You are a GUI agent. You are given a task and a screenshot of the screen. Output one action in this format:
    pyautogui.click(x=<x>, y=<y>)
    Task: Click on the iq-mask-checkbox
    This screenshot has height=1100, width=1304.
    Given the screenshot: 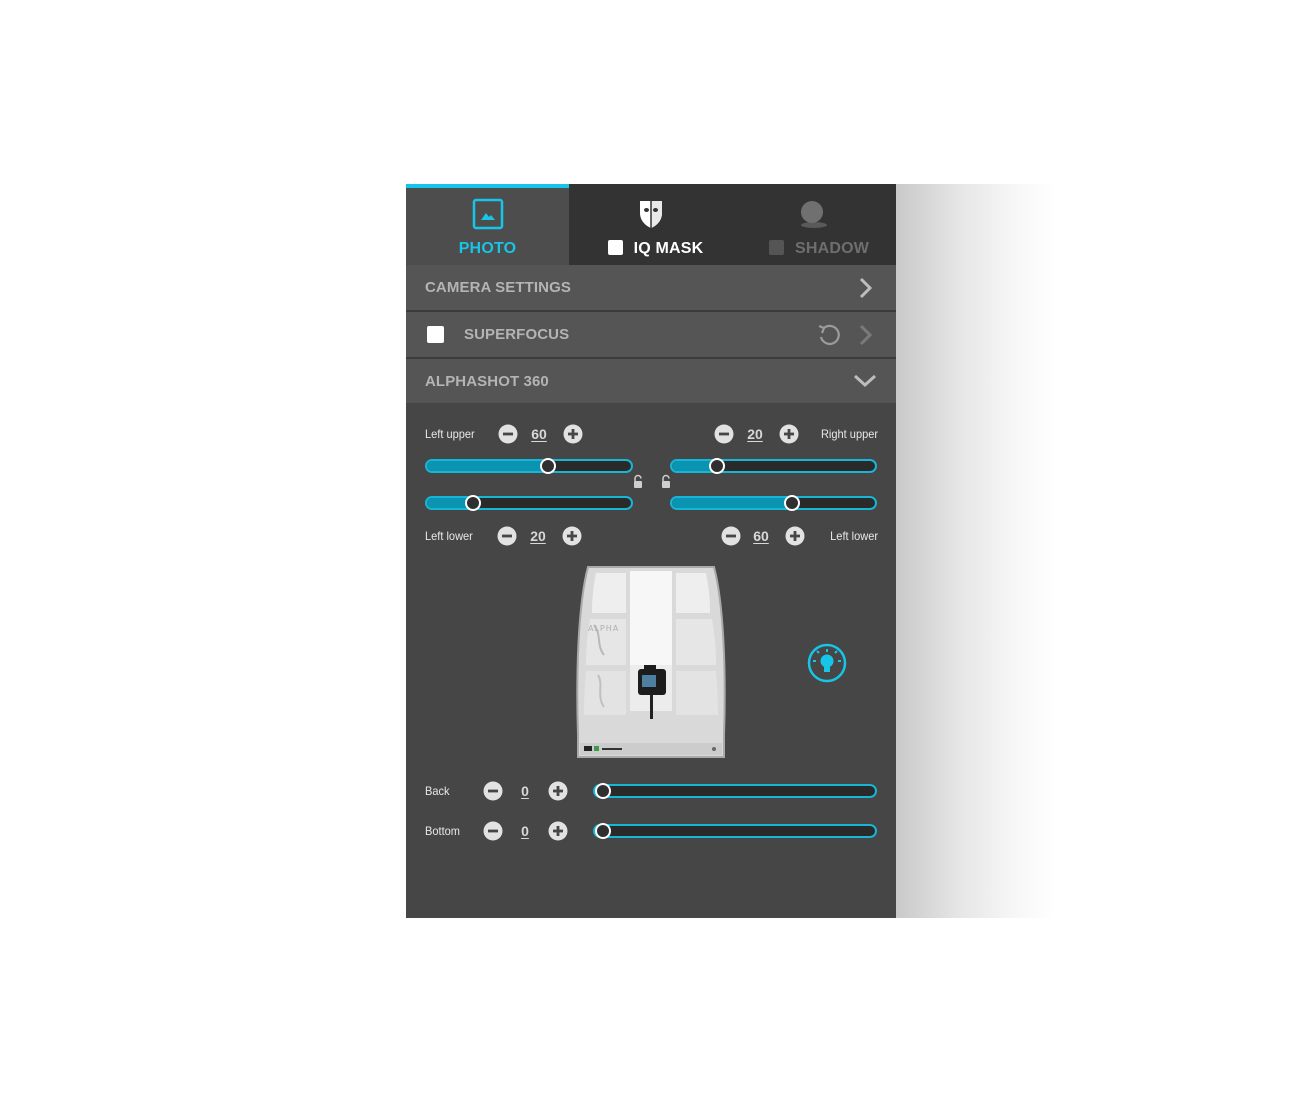 What is the action you would take?
    pyautogui.click(x=615, y=247)
    